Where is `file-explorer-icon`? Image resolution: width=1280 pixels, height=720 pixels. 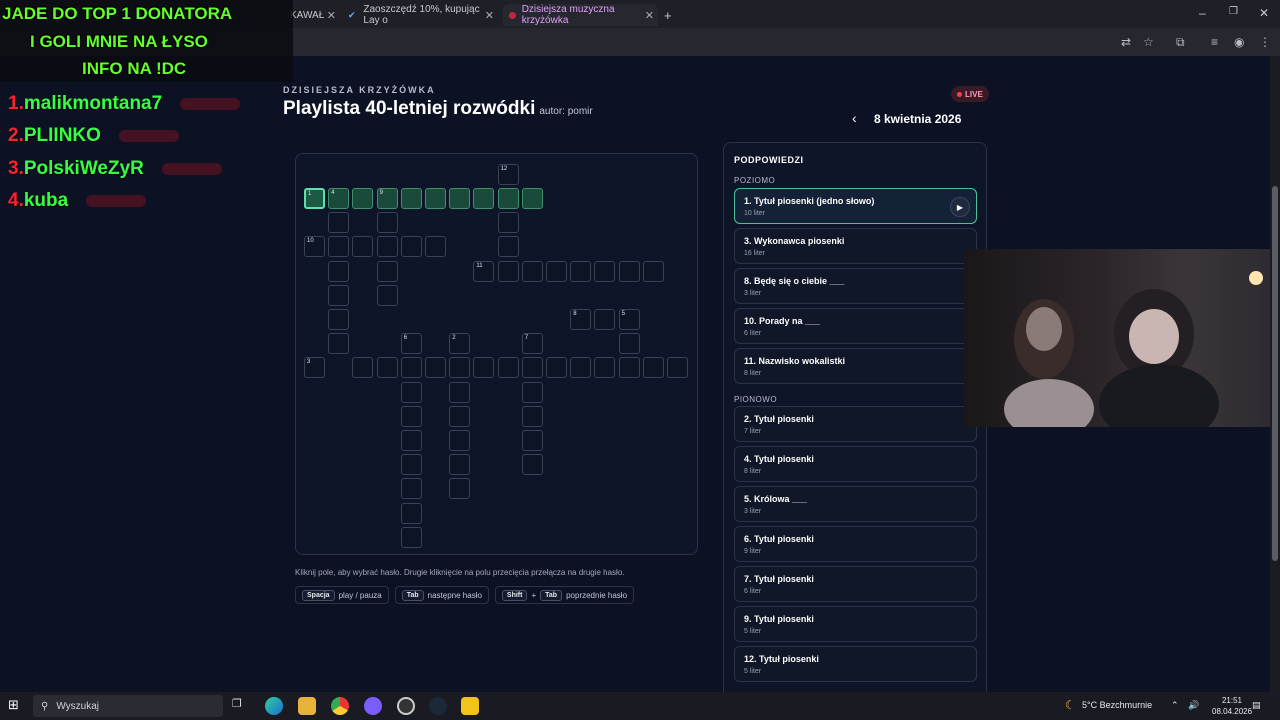
file-explorer-icon is located at coordinates (307, 706).